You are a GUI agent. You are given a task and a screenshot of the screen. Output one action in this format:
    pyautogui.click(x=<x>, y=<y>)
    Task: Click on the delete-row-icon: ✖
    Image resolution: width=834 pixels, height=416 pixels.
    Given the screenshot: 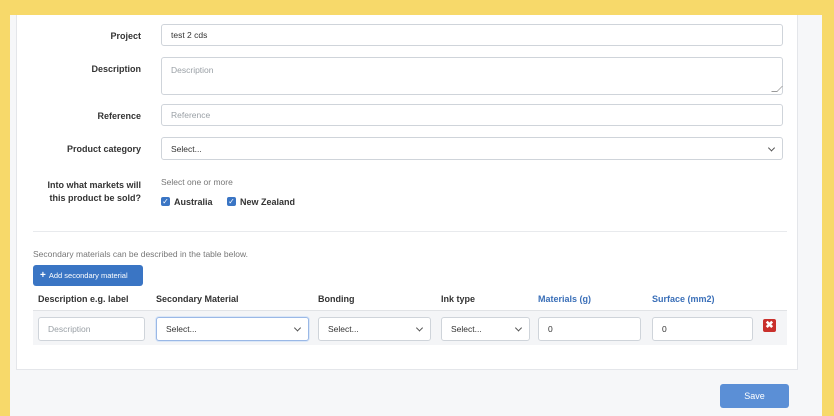 What is the action you would take?
    pyautogui.click(x=769, y=325)
    